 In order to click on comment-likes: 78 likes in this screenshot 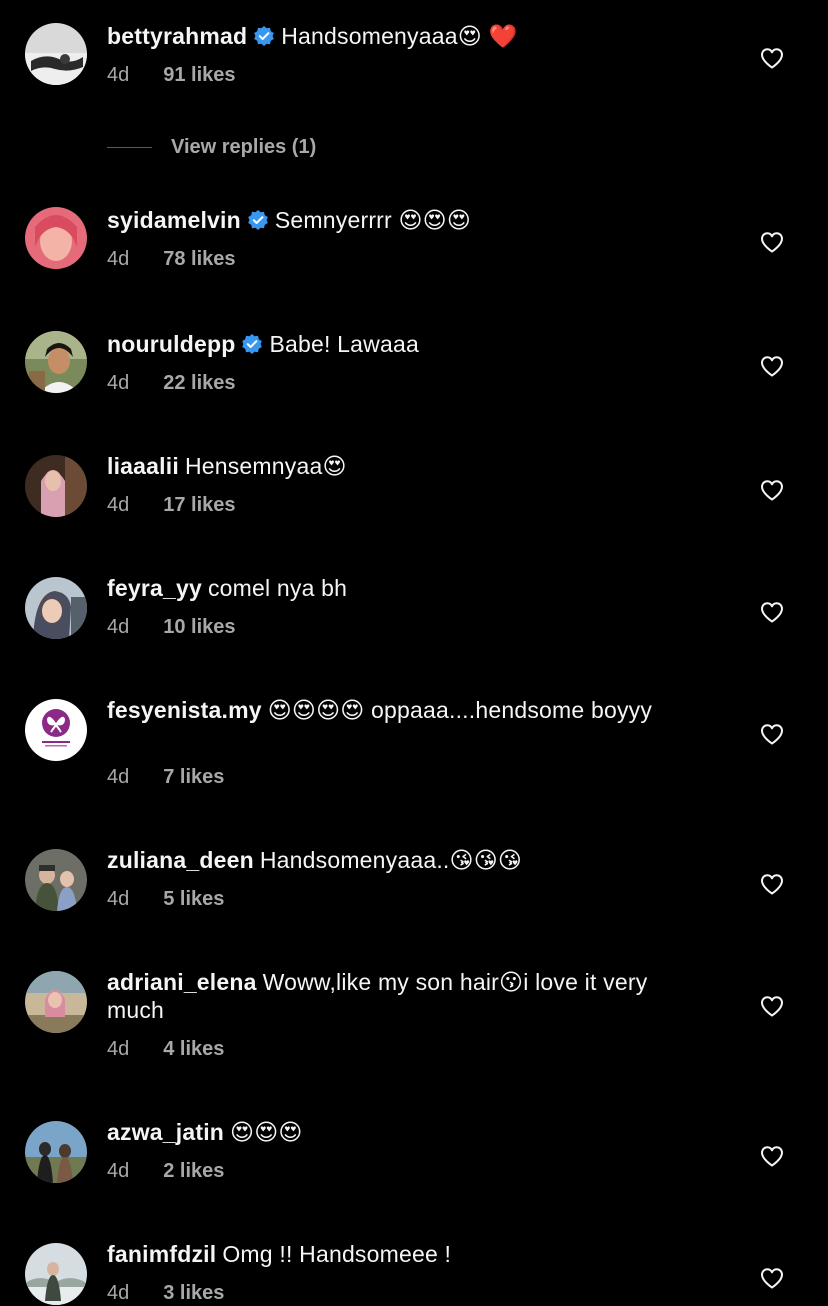, I will do `click(199, 259)`.